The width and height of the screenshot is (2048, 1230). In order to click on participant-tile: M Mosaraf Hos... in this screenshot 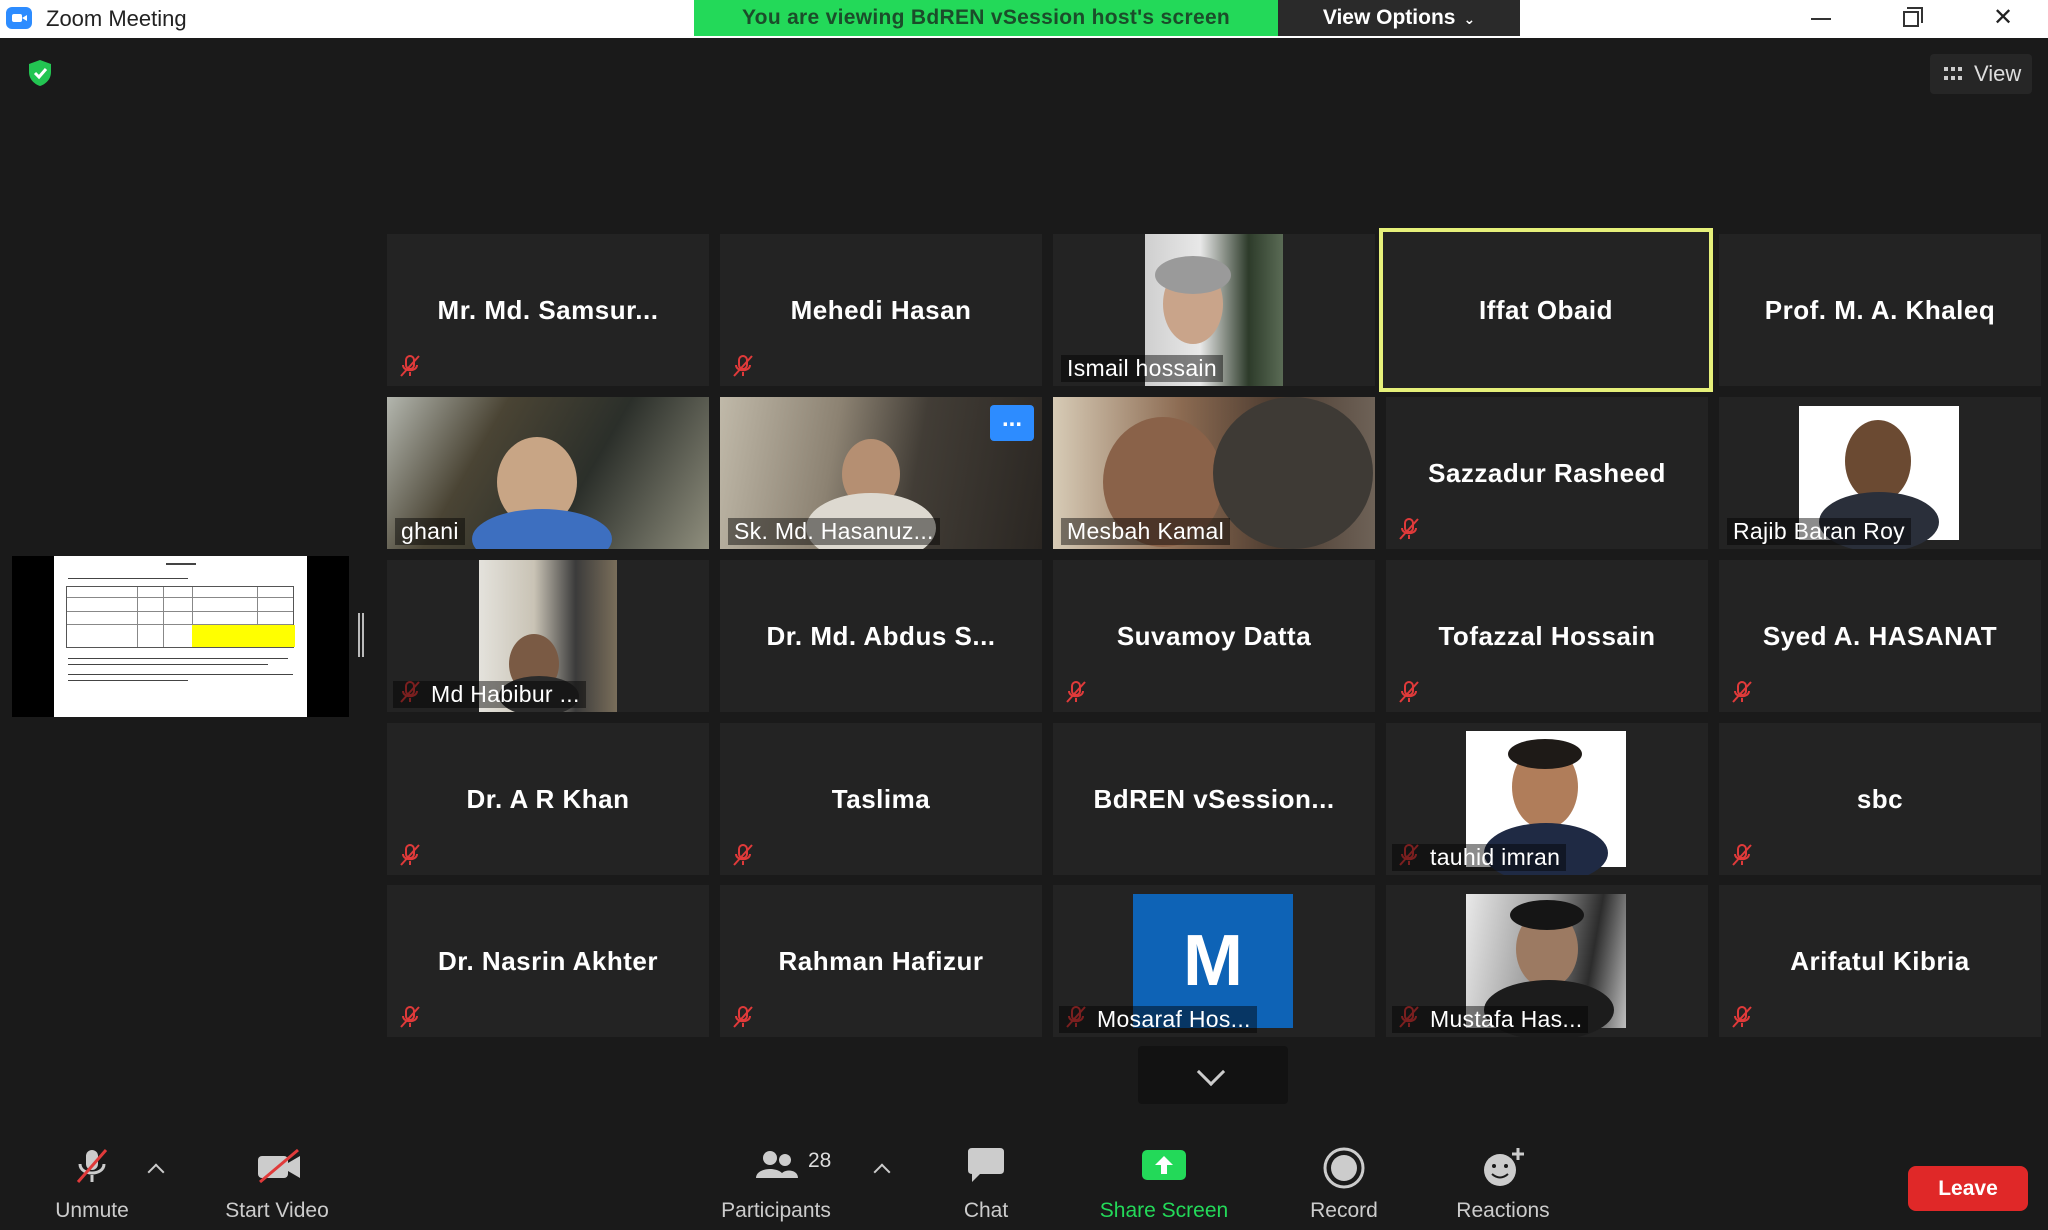, I will do `click(1214, 961)`.